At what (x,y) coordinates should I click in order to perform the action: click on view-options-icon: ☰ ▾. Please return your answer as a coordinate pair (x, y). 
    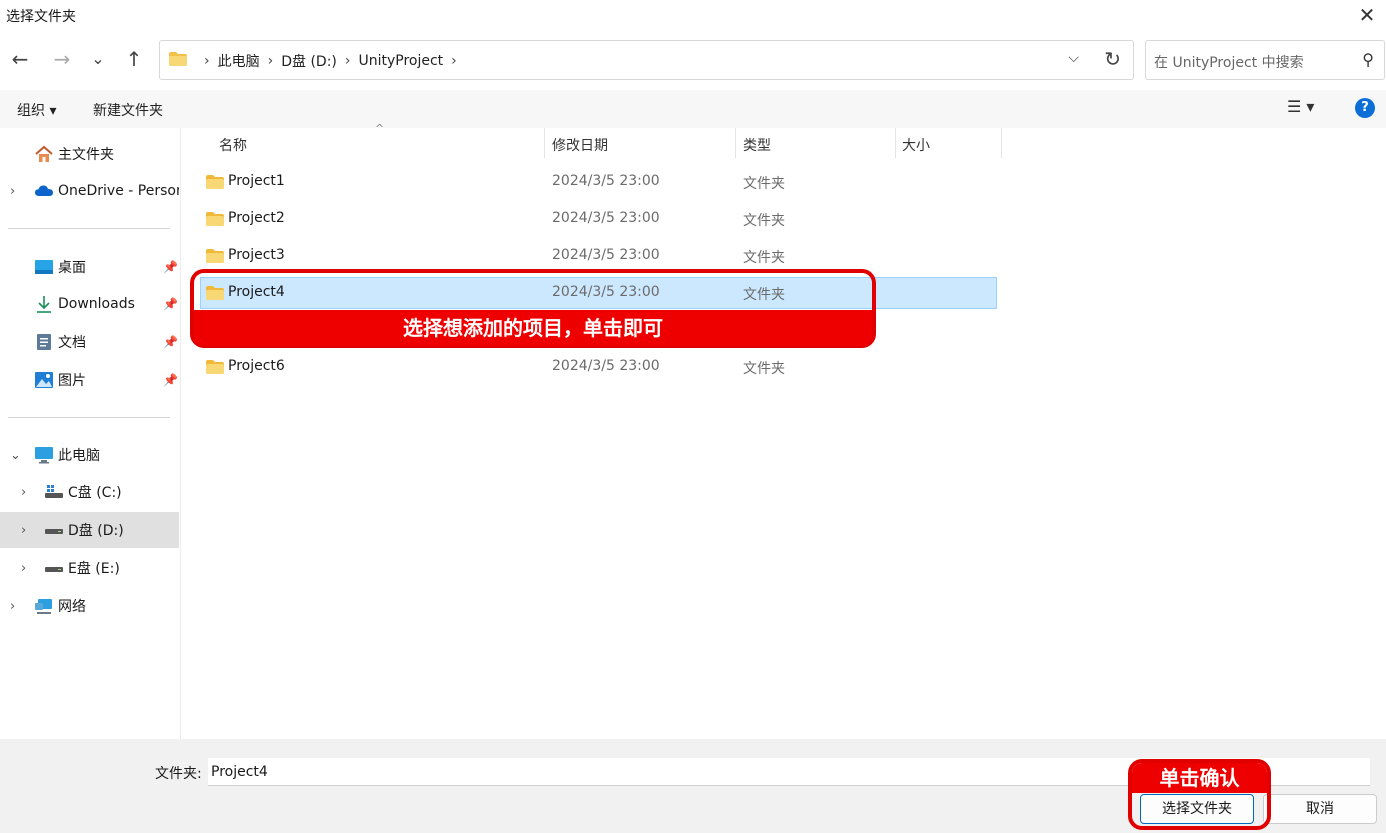
    Looking at the image, I should click on (1300, 106).